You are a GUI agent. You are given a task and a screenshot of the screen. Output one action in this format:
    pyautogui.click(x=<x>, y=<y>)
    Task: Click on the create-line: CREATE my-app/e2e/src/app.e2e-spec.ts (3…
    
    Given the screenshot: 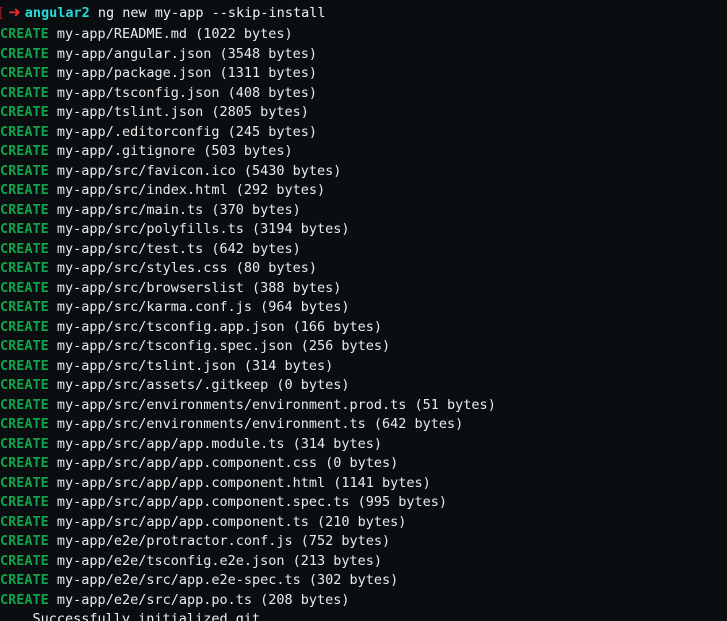 What is the action you would take?
    pyautogui.click(x=363, y=581)
    